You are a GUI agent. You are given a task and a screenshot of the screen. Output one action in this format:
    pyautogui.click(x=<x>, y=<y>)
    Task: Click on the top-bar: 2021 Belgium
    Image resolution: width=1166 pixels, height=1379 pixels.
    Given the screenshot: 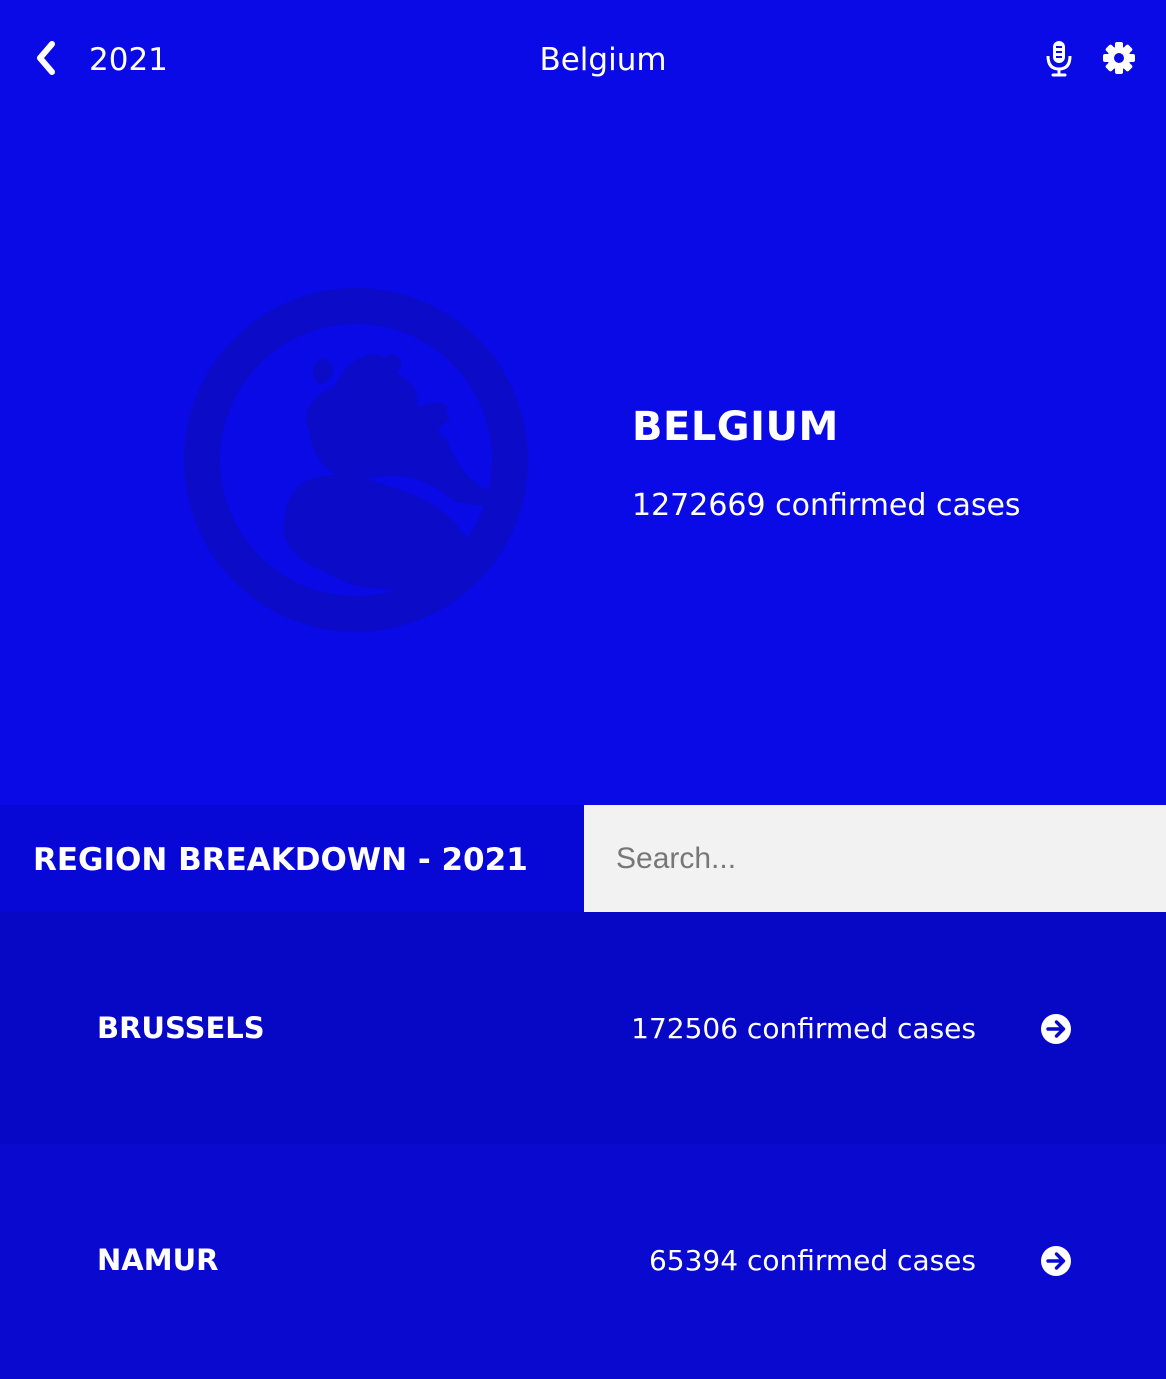 What is the action you would take?
    pyautogui.click(x=583, y=60)
    